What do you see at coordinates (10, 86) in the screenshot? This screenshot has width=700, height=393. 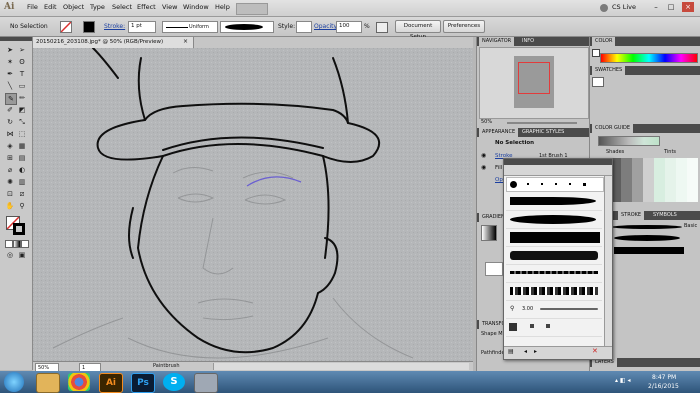 I see `line-tool-icon: ╲` at bounding box center [10, 86].